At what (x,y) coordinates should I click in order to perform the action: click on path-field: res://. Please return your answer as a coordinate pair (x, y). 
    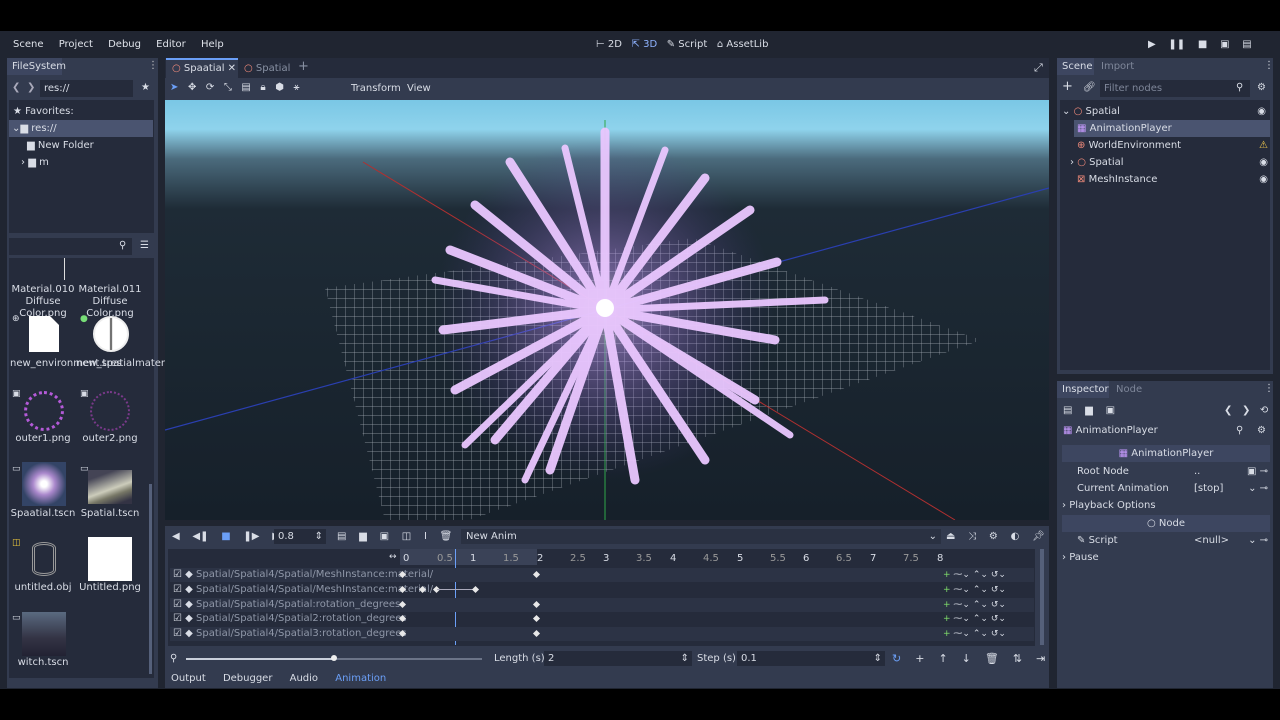
    Looking at the image, I should click on (86, 88).